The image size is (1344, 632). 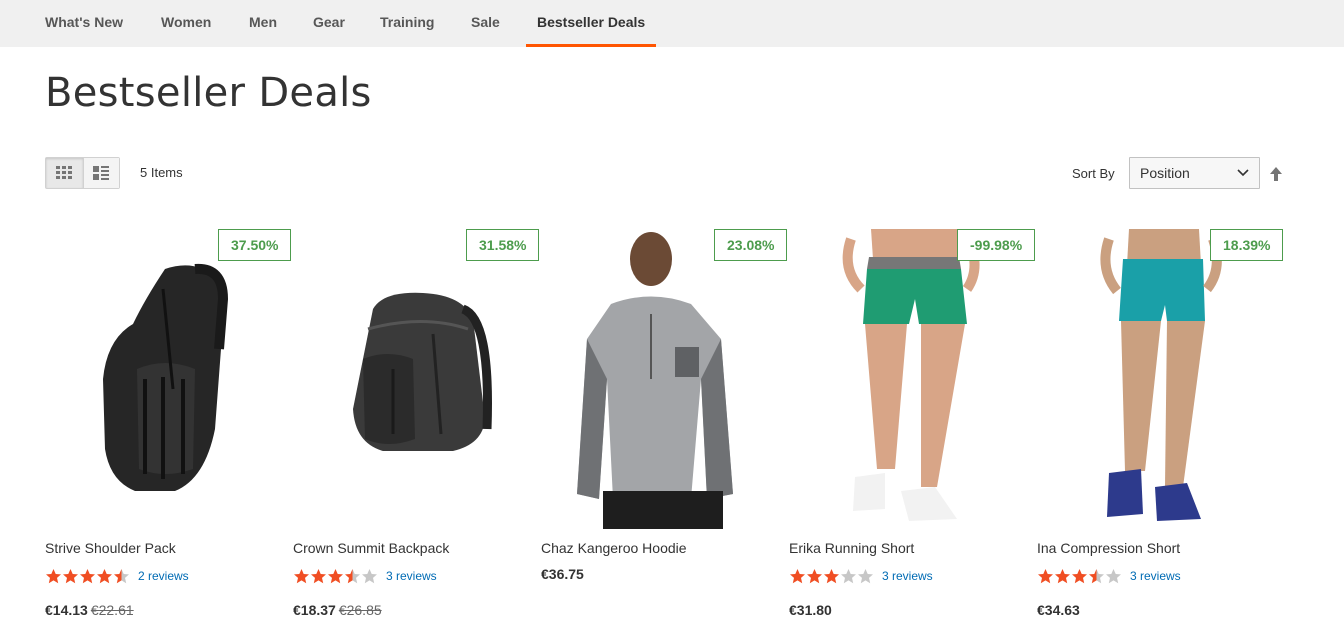 What do you see at coordinates (110, 548) in the screenshot?
I see `product-name: Strive Shoulder Pack` at bounding box center [110, 548].